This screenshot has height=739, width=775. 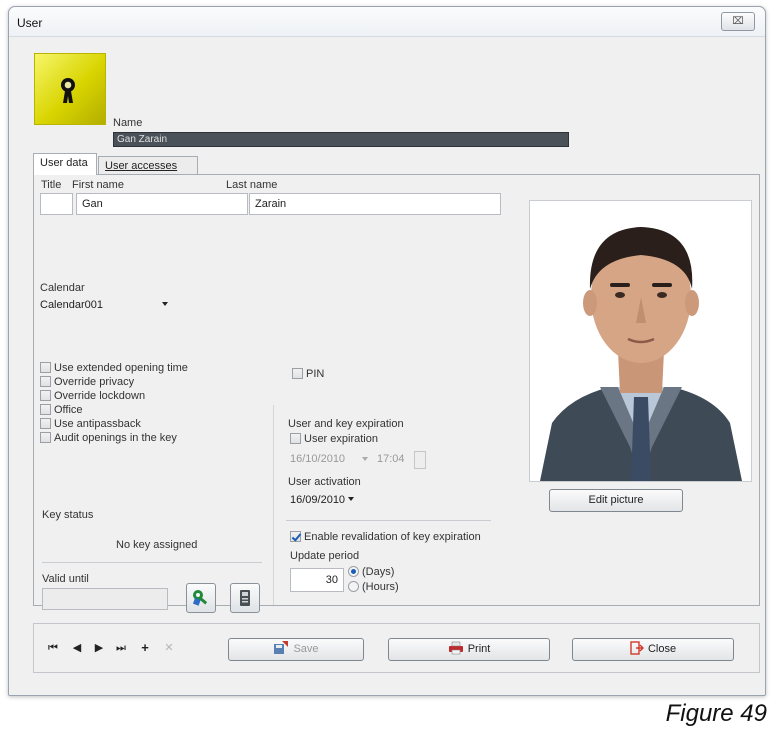 What do you see at coordinates (738, 21) in the screenshot?
I see `window-close-button: ⌧` at bounding box center [738, 21].